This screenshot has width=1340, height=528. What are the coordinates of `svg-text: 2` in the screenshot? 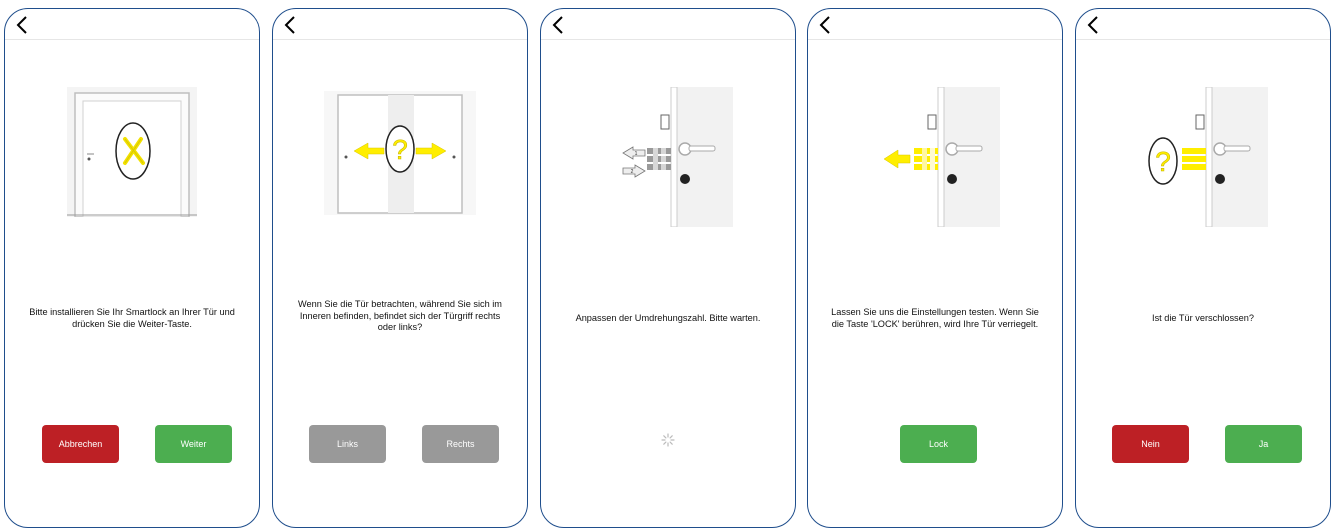 It's located at (632, 172).